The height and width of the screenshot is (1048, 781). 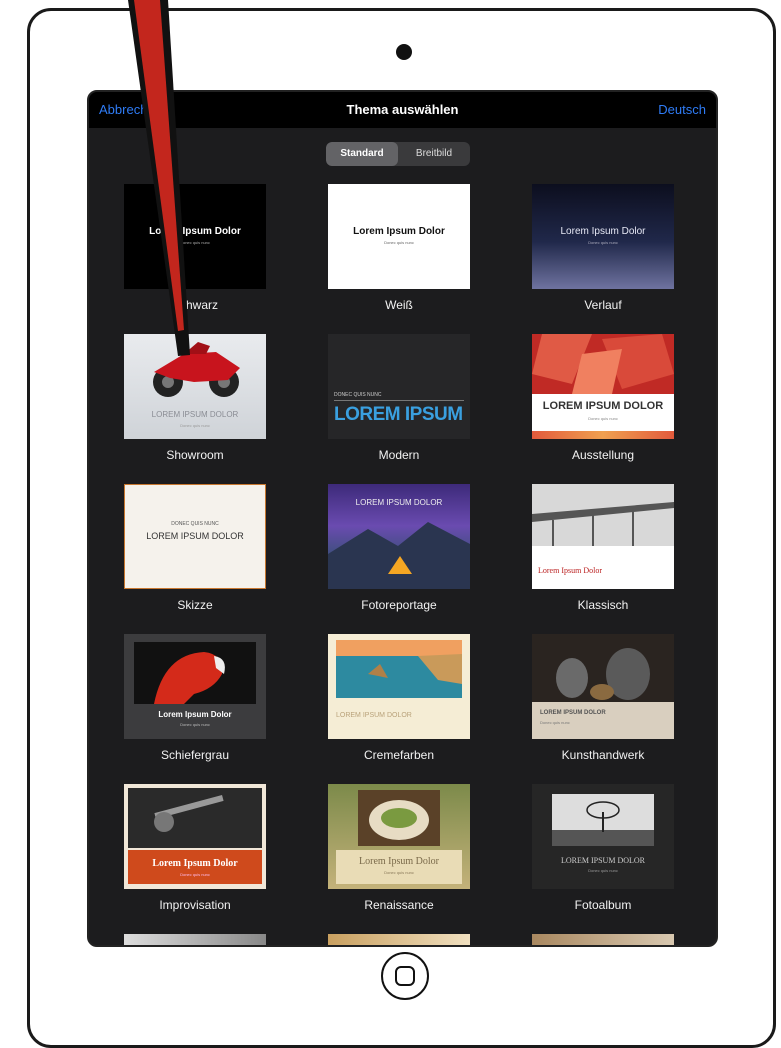 I want to click on motorcycle-image, so click(x=196, y=369).